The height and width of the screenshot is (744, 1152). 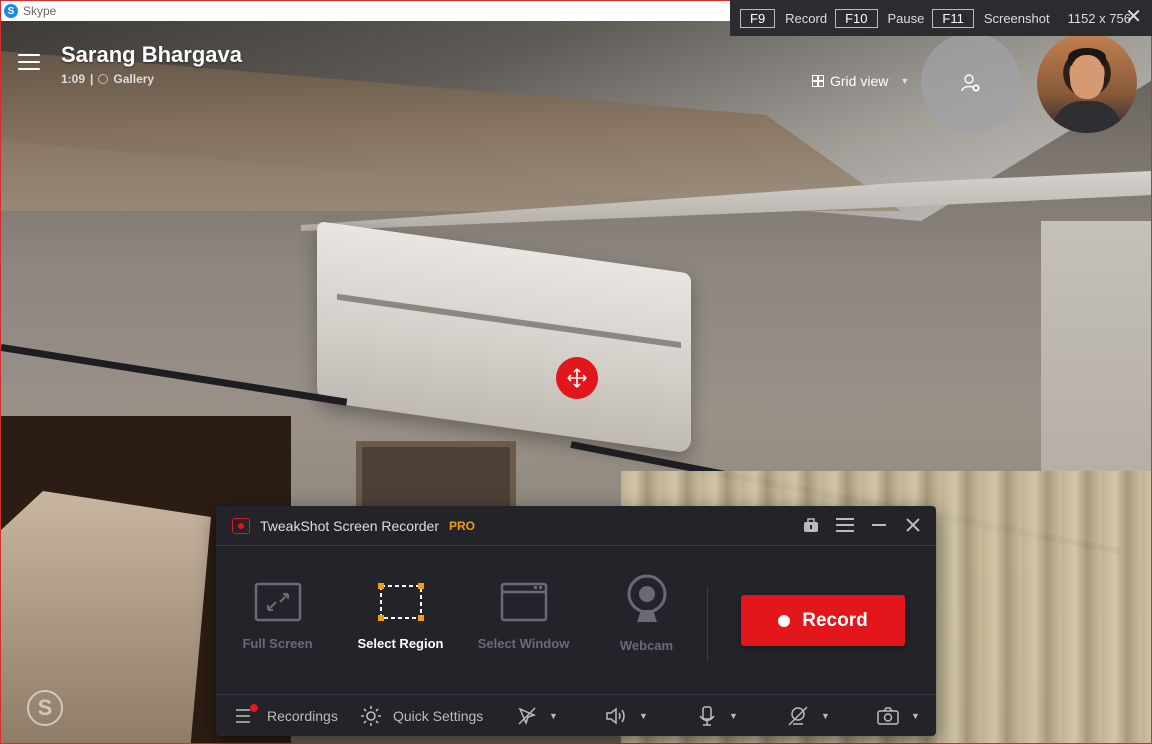 I want to click on screenshot-hotkey-label: Screenshot, so click(x=1016, y=18).